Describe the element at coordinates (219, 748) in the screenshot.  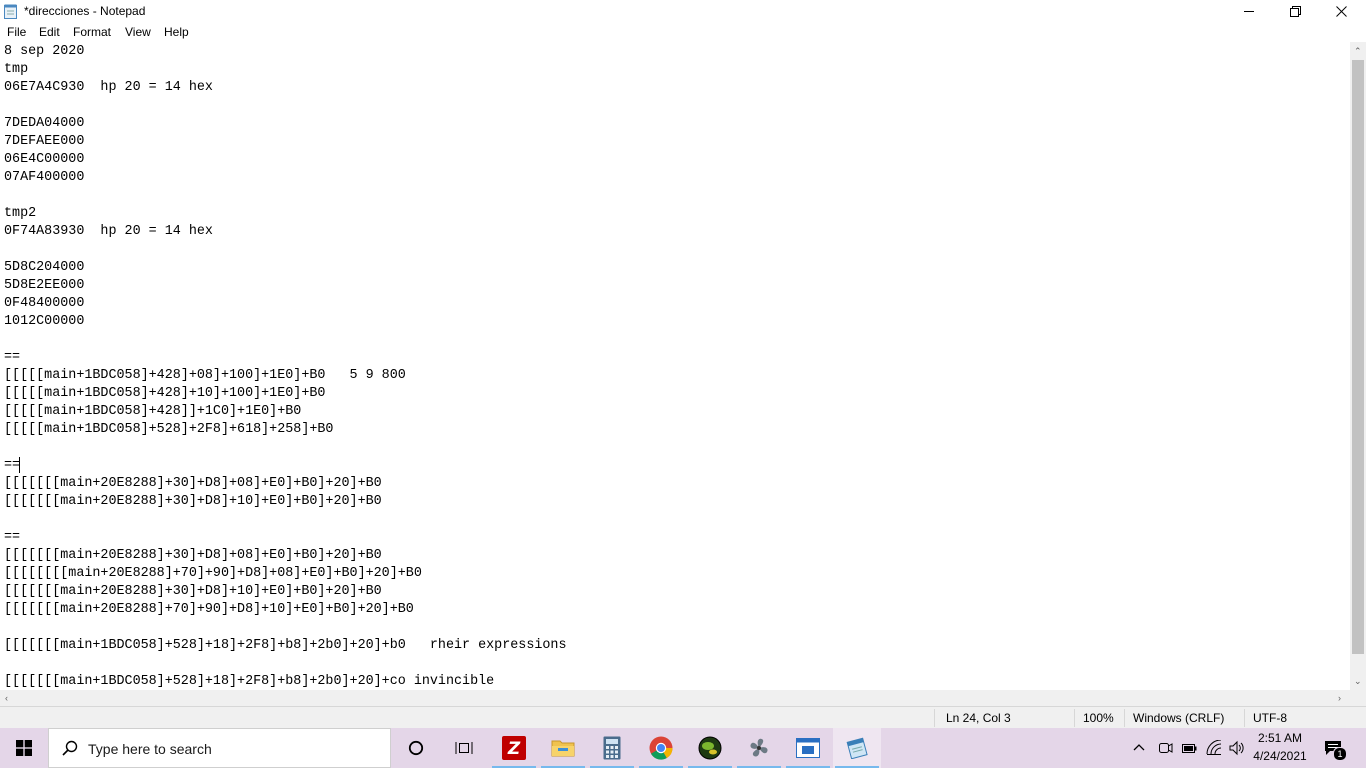
I see `taskbar-search-box: Type here to search` at that location.